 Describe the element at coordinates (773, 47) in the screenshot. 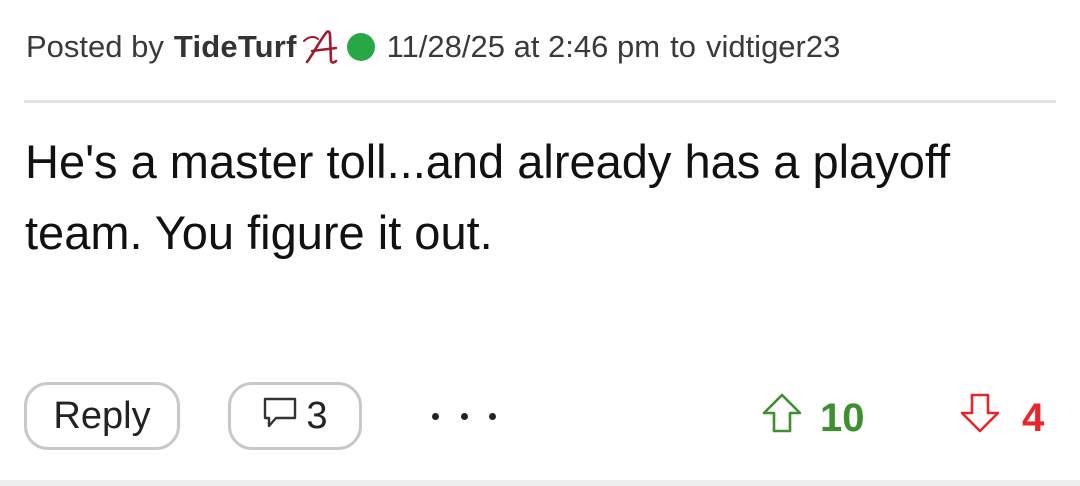

I see `reply-to-username: vidtiger23` at that location.